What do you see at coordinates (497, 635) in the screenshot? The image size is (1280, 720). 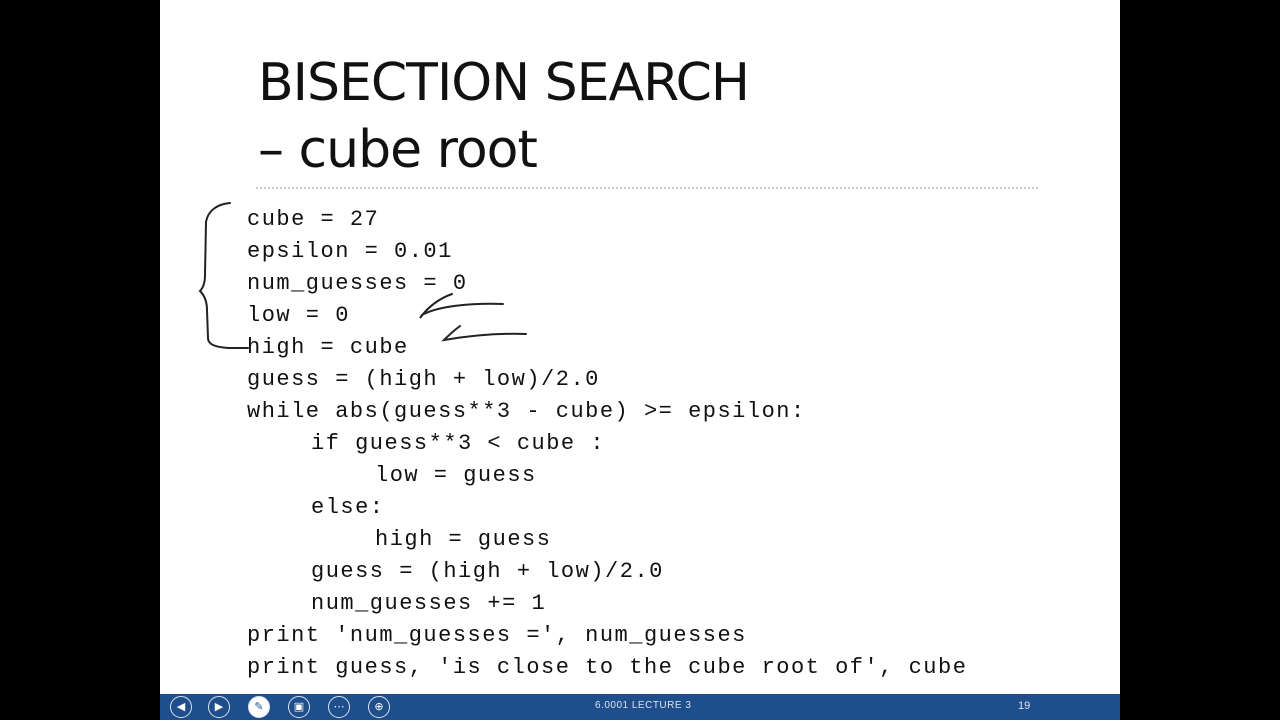 I see `code-line: print 'num_guesses =', num_guesses` at bounding box center [497, 635].